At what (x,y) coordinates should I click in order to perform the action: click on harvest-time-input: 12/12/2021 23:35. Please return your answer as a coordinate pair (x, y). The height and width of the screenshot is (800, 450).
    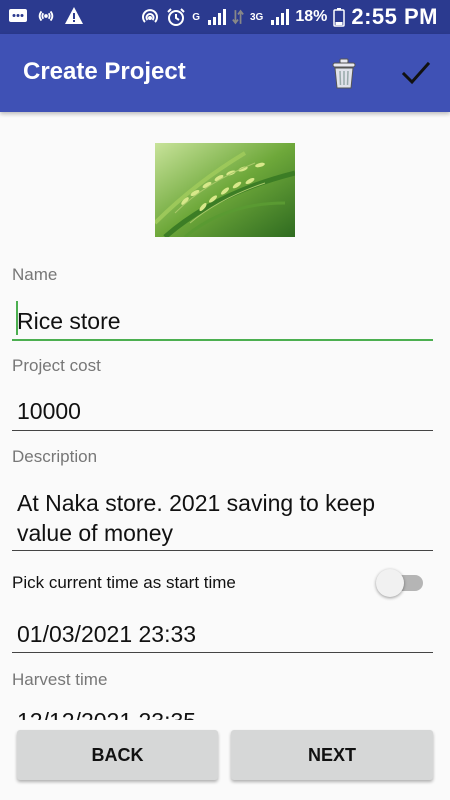
    Looking at the image, I should click on (225, 710).